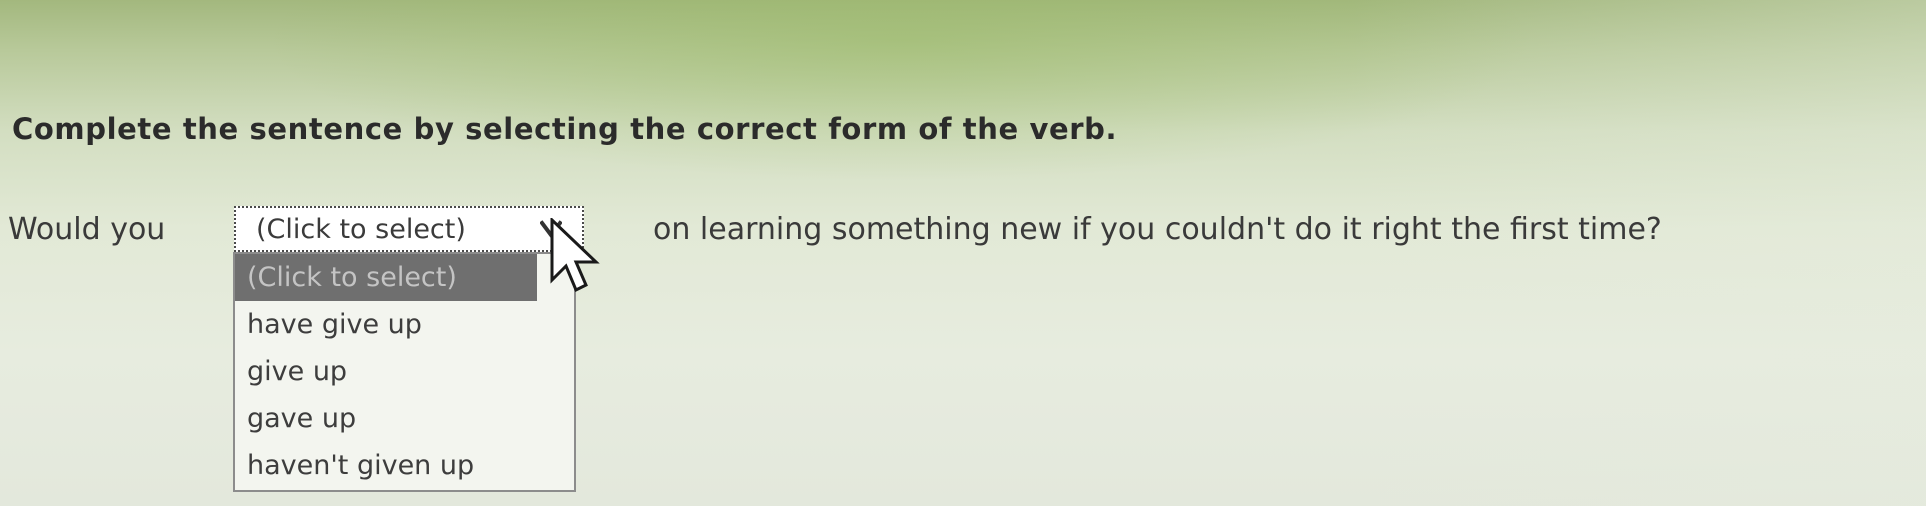  I want to click on option-have-give-up: have give up, so click(404, 324).